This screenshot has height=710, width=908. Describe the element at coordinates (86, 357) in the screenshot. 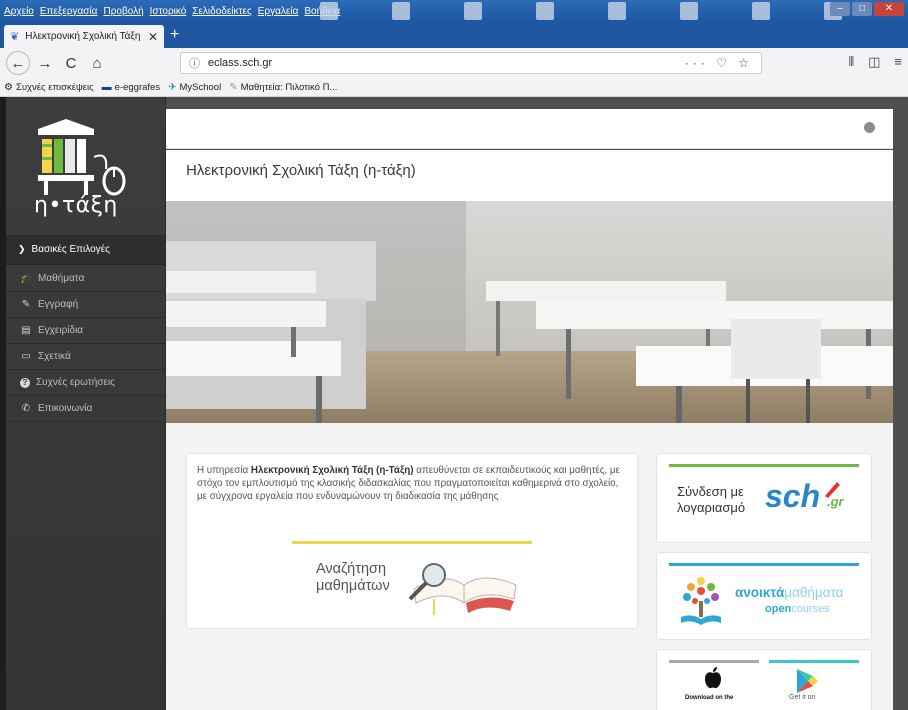

I see `sidebar-item-about: ▭ Σχετικά` at that location.